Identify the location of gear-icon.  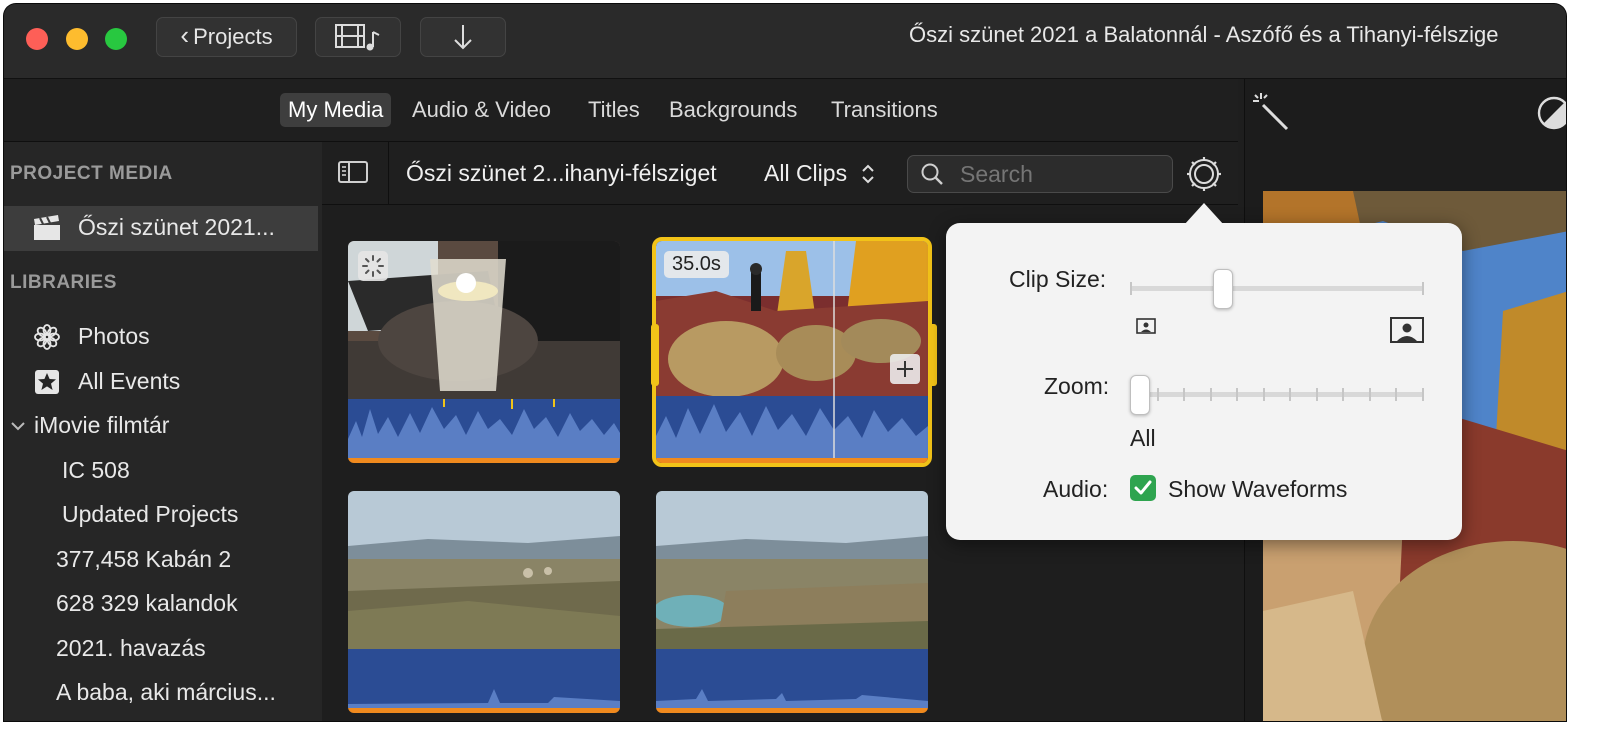
(1204, 174).